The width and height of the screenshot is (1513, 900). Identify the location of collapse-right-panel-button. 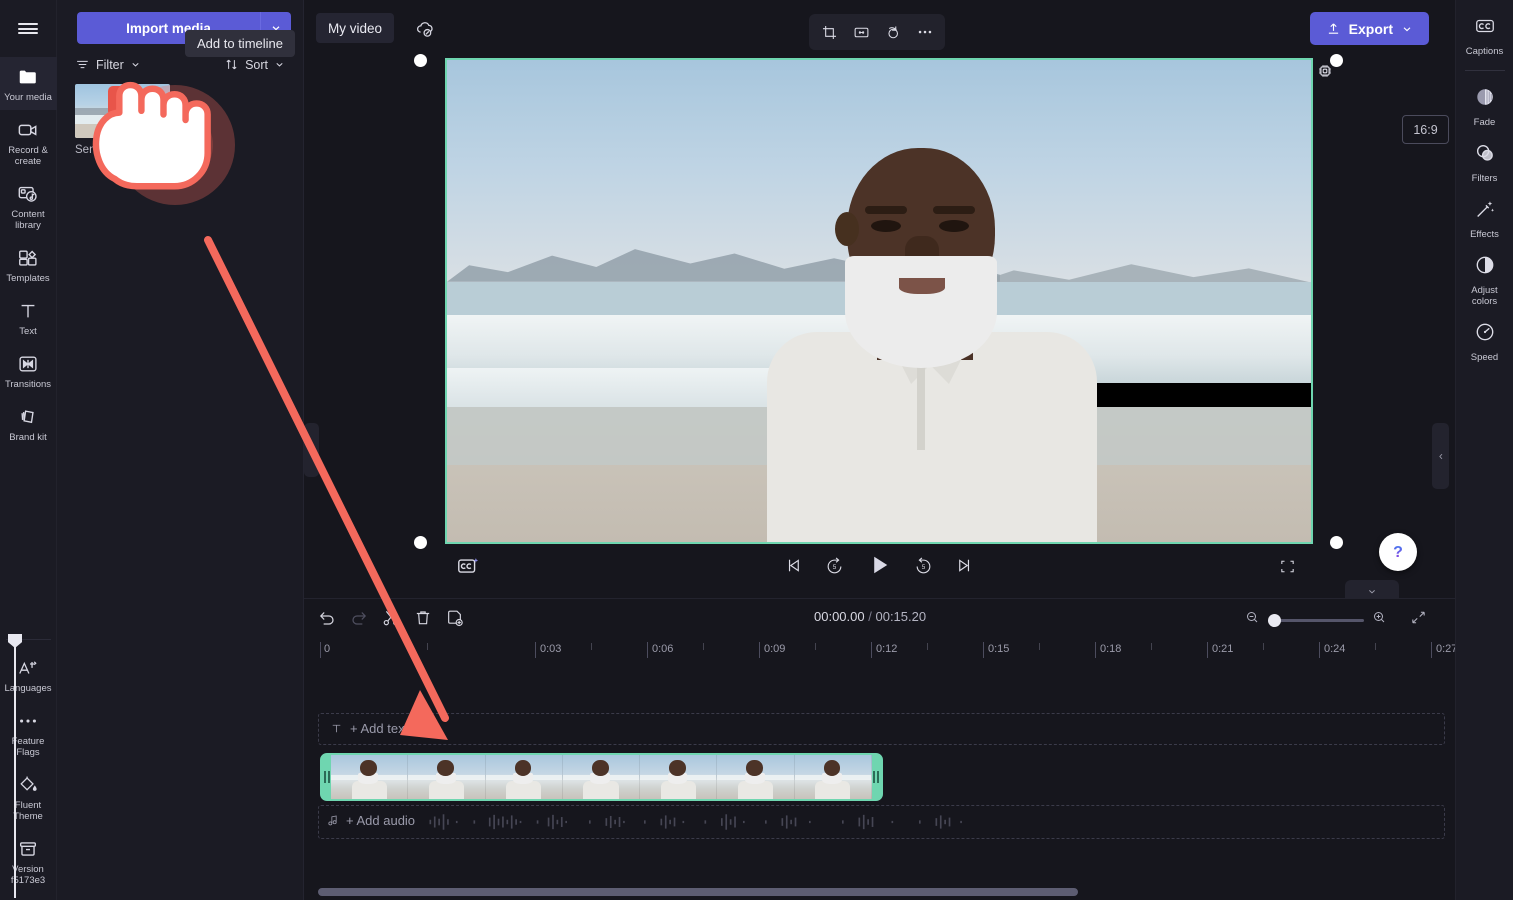
(1440, 456).